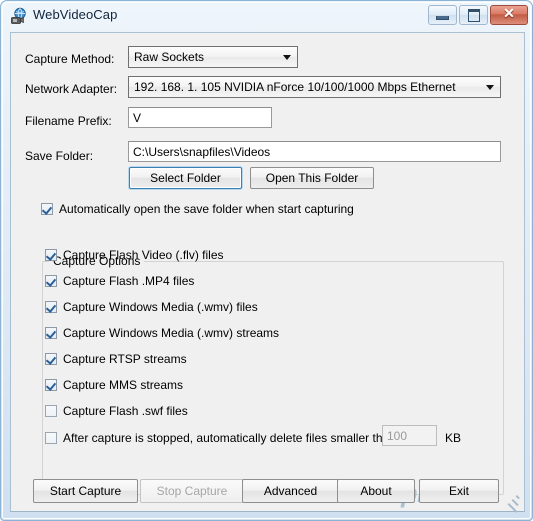 Image resolution: width=533 pixels, height=521 pixels. I want to click on delete-threshold-unit-label: KB, so click(453, 438).